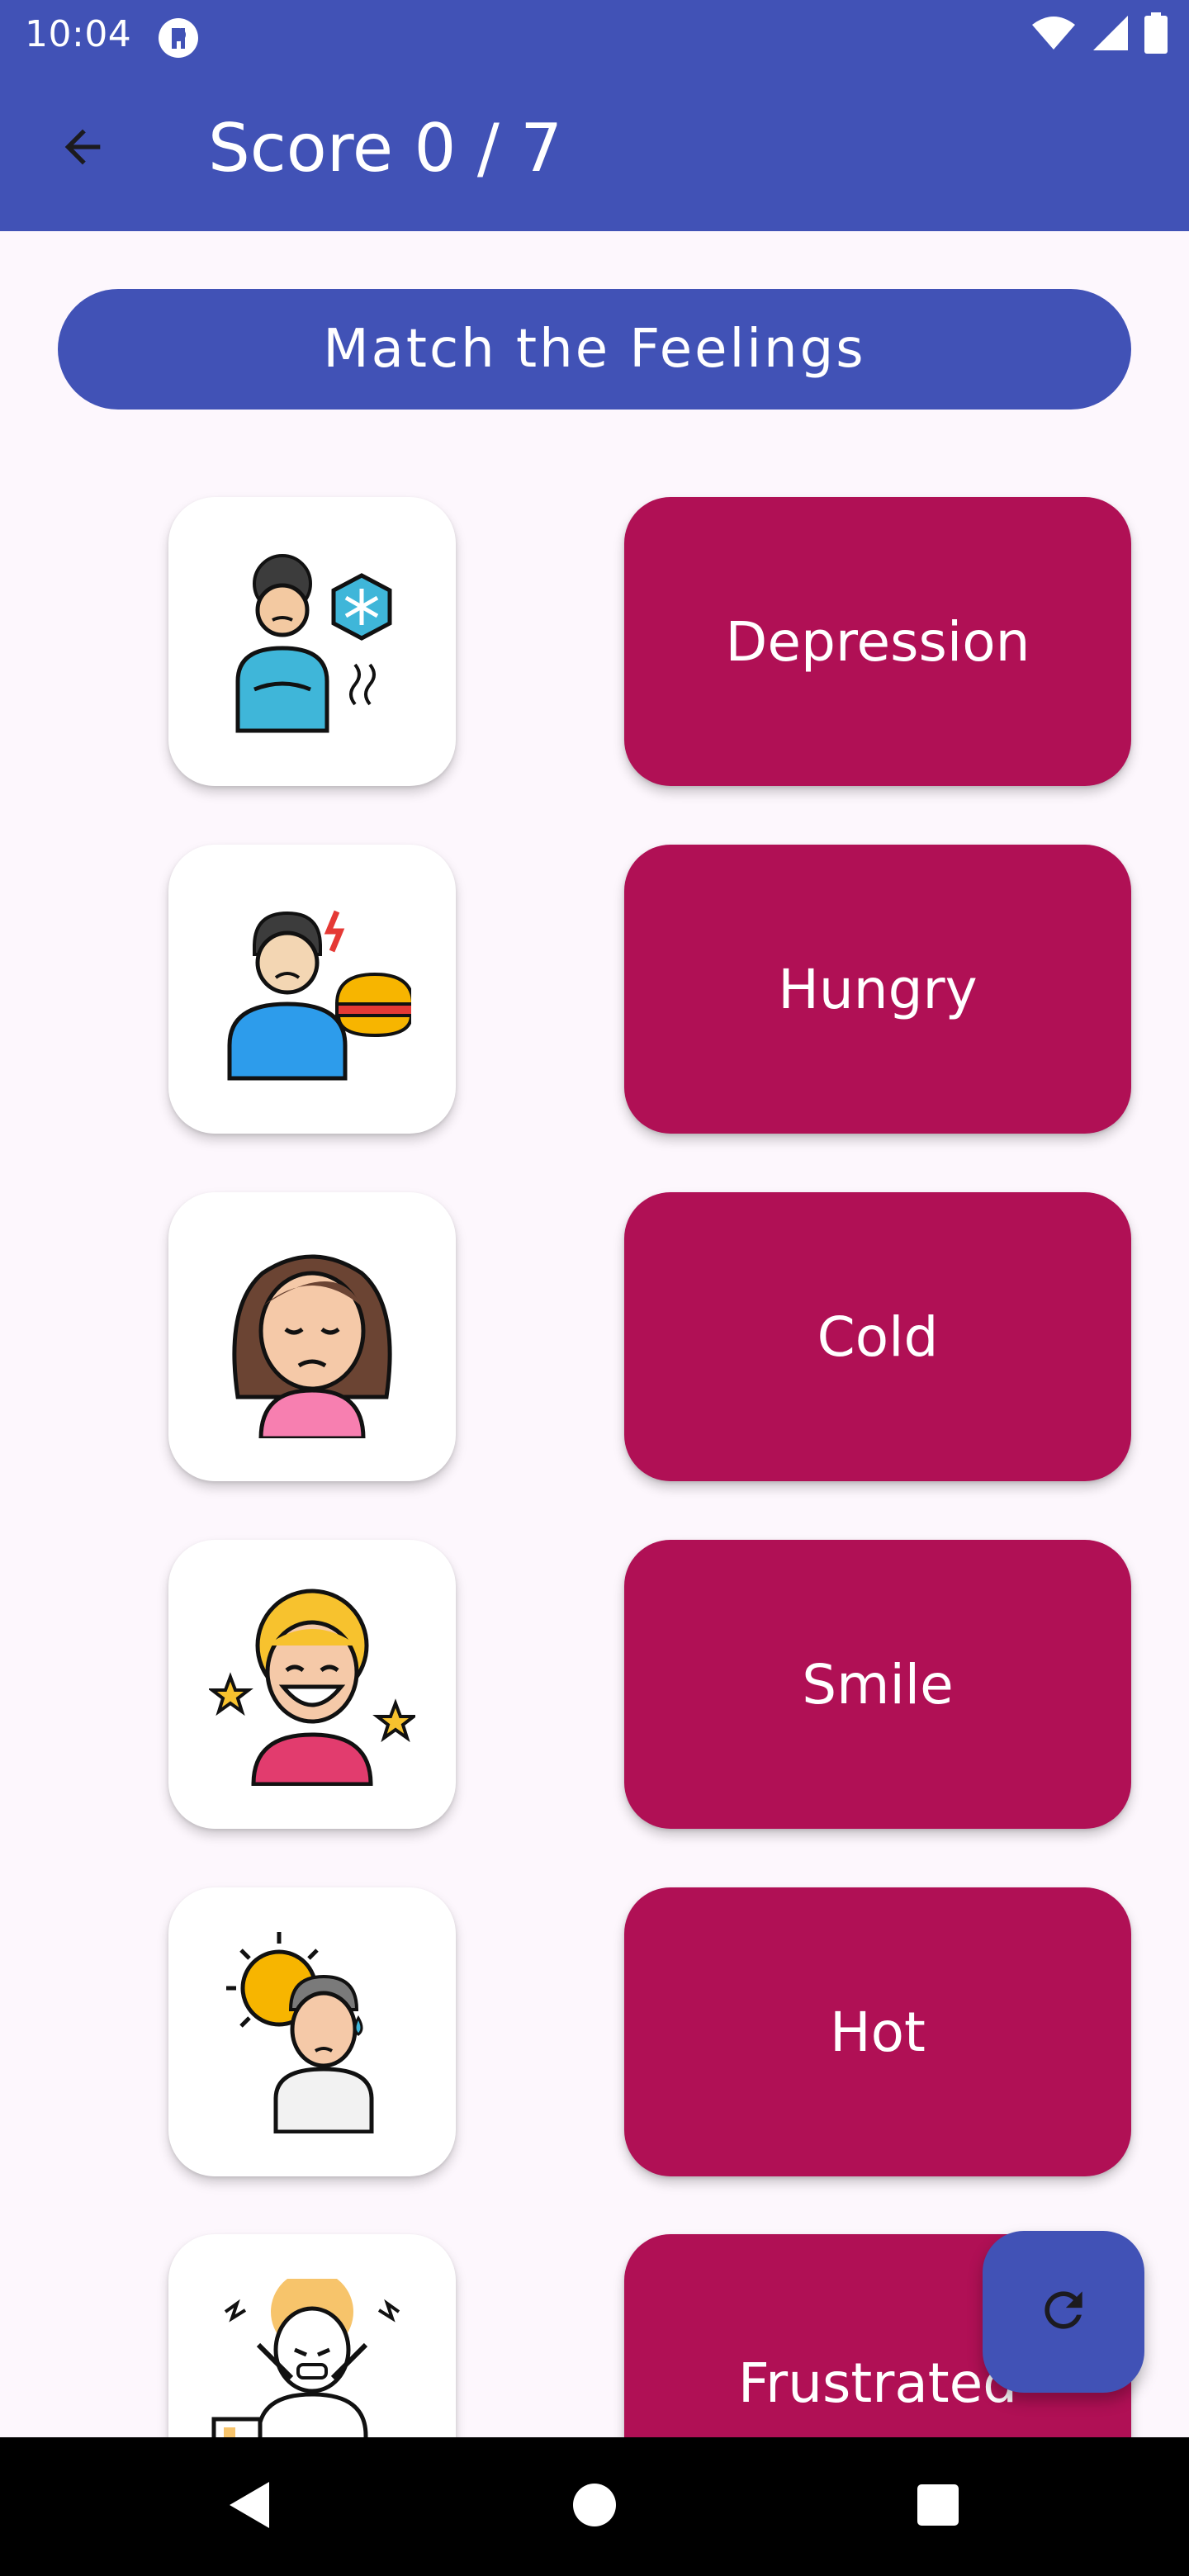 Image resolution: width=1189 pixels, height=2576 pixels. What do you see at coordinates (594, 34) in the screenshot?
I see `status-bar: 10:04` at bounding box center [594, 34].